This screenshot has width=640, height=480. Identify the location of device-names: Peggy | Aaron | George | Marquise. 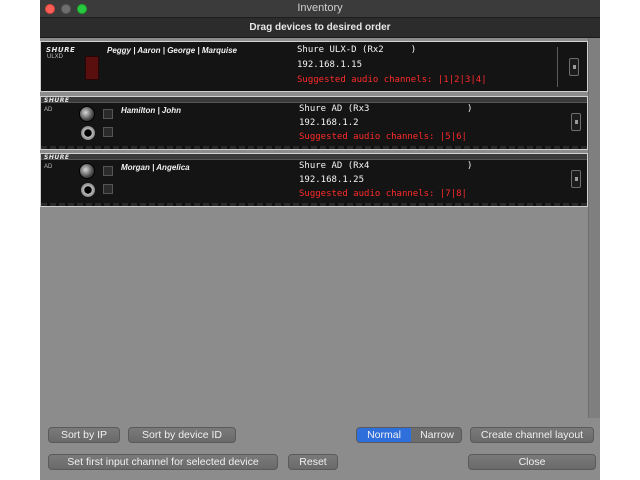
(172, 50).